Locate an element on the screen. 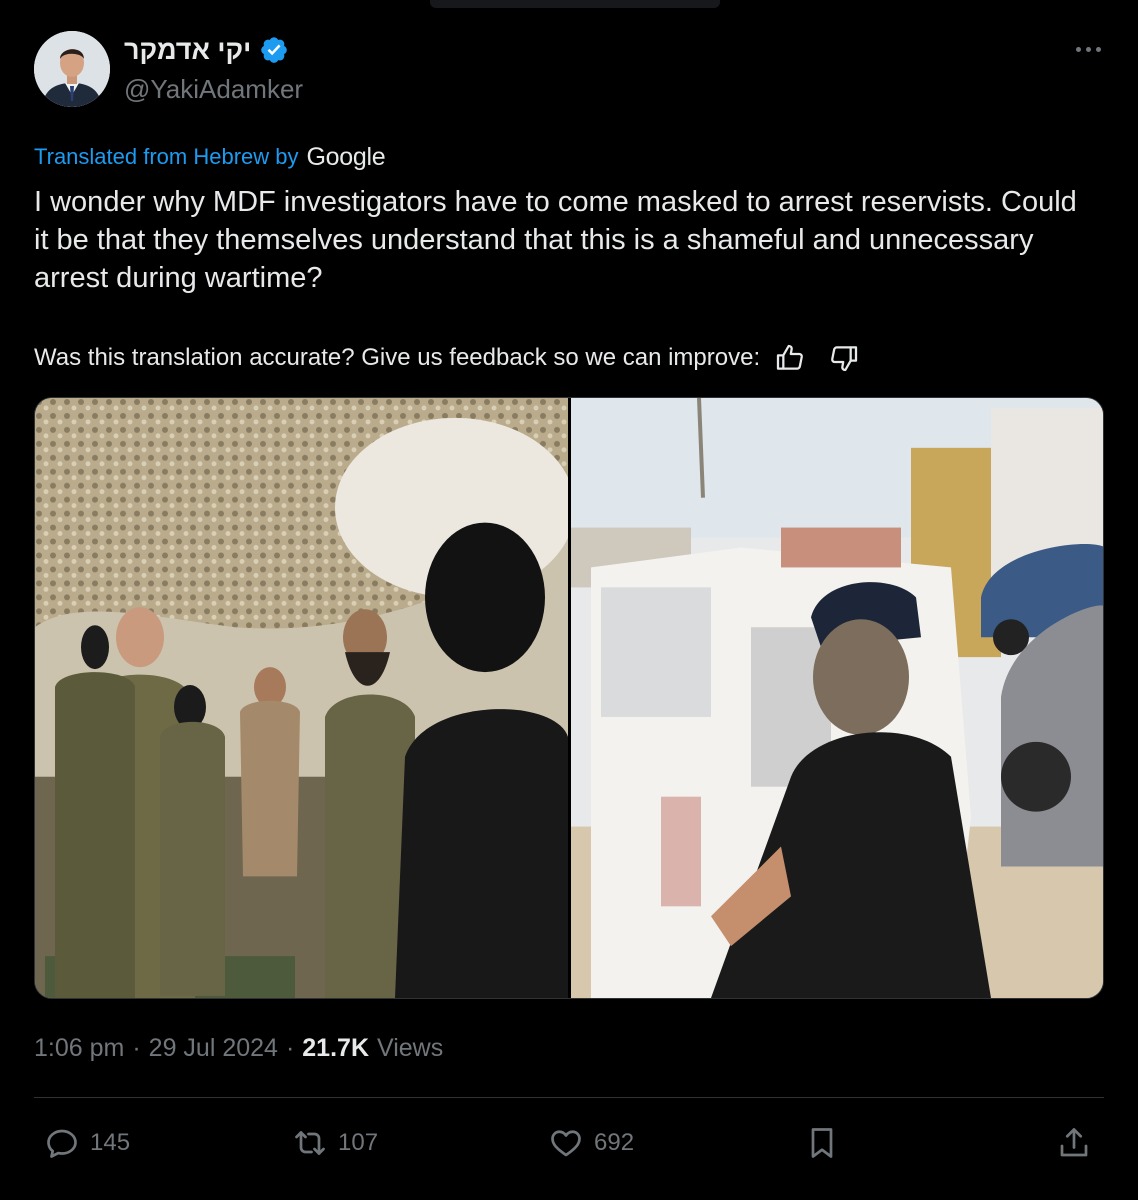 Image resolution: width=1138 pixels, height=1200 pixels. bookmark-icon is located at coordinates (822, 1143).